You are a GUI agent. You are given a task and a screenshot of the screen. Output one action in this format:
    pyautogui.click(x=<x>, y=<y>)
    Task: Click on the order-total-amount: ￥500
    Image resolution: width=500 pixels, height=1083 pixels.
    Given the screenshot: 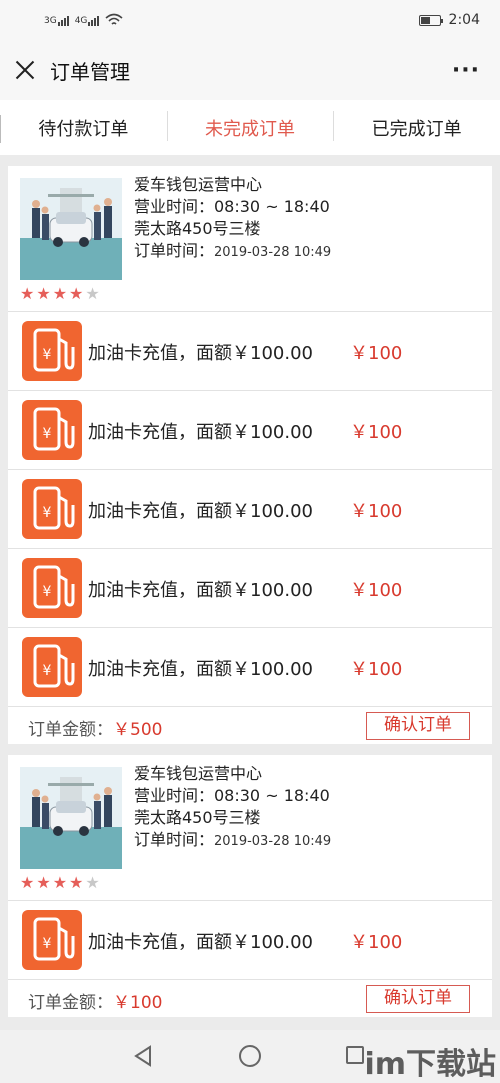 What is the action you would take?
    pyautogui.click(x=138, y=730)
    